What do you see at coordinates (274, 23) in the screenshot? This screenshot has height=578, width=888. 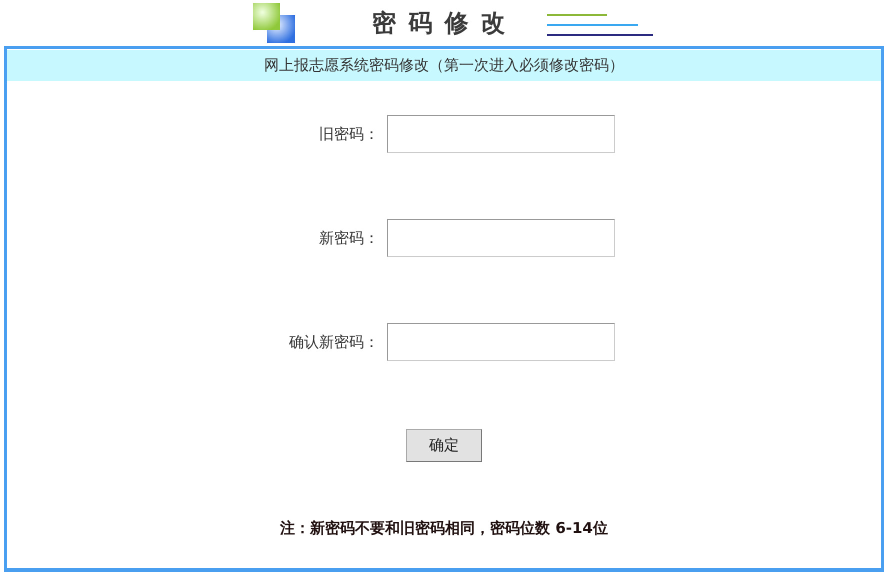 I see `squares-logo-icon` at bounding box center [274, 23].